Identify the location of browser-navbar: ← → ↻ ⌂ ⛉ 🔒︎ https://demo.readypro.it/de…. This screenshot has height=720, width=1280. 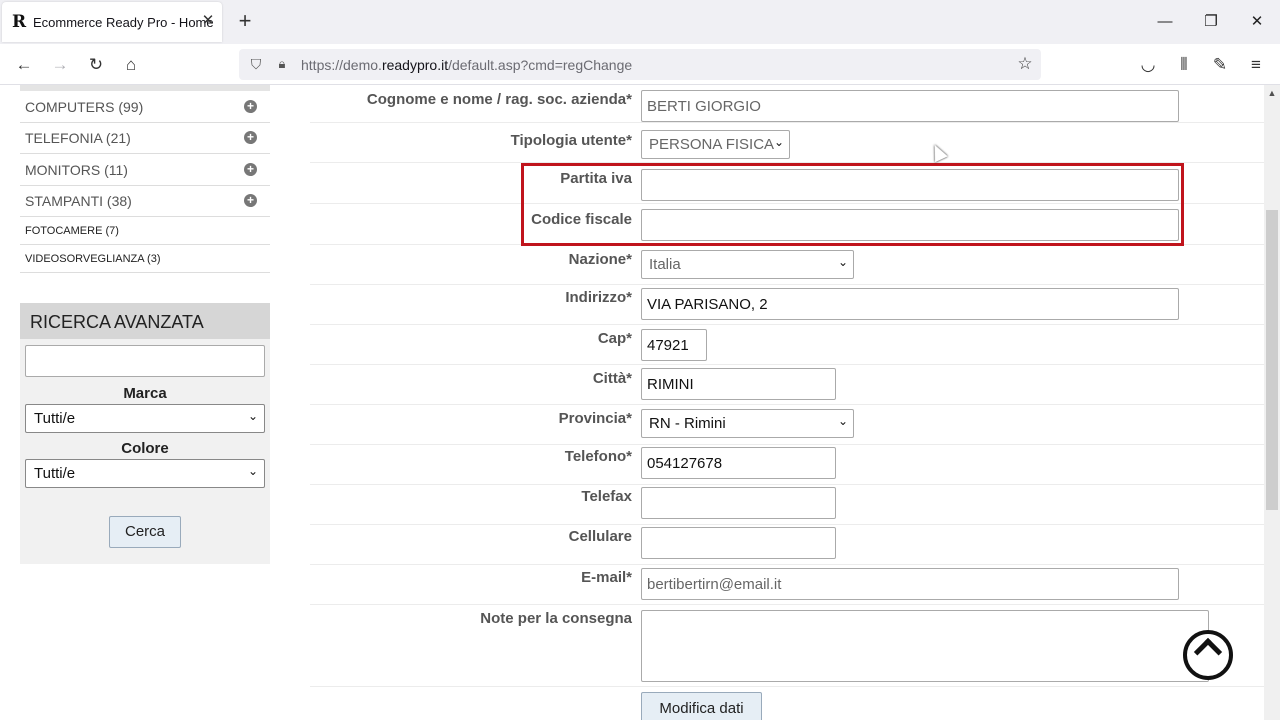
(640, 64).